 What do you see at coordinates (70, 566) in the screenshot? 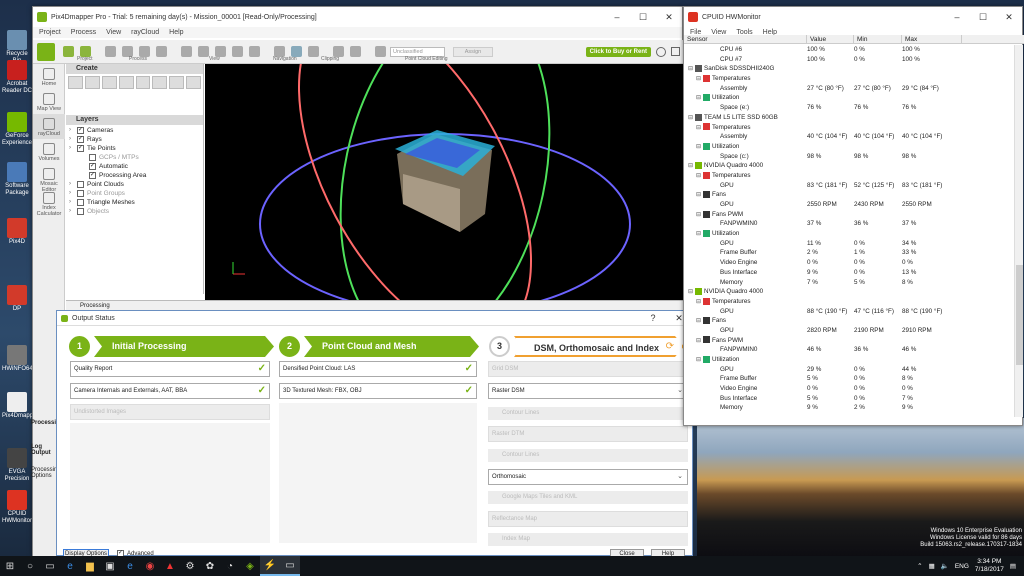
I see `edge-icon: e` at bounding box center [70, 566].